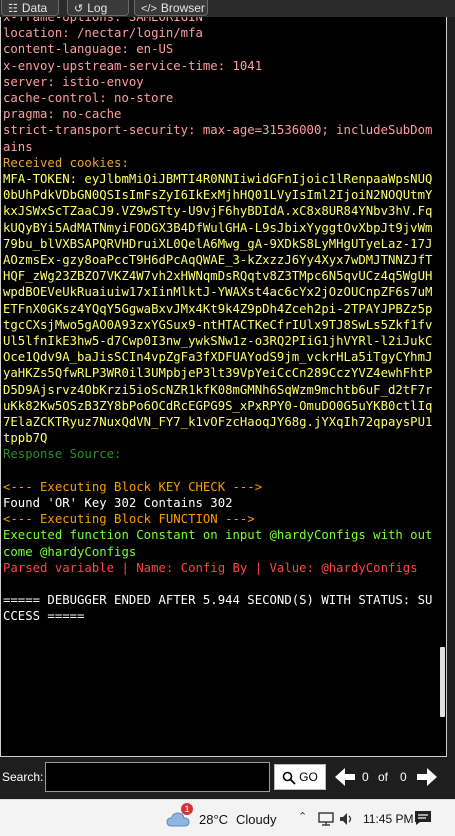  What do you see at coordinates (34, 8) in the screenshot?
I see `tab-data-label: Data` at bounding box center [34, 8].